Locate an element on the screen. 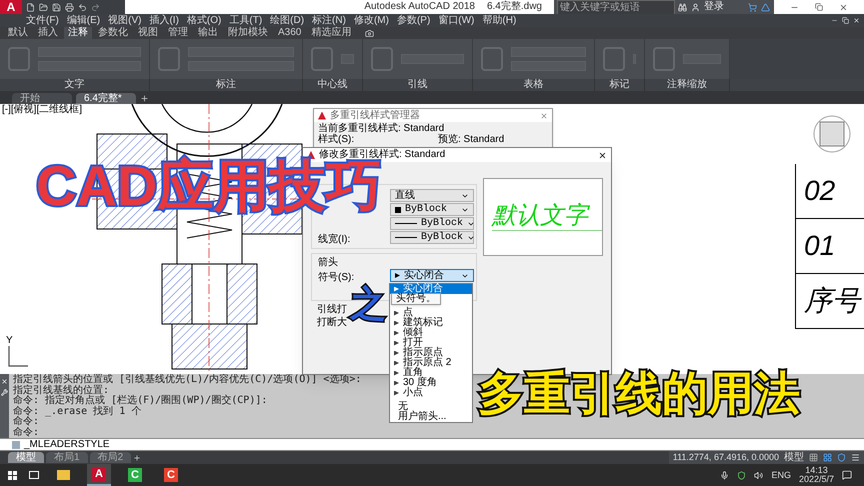 The image size is (864, 486). window-title: Autodesk AutoCAD 2018 is located at coordinates (419, 7).